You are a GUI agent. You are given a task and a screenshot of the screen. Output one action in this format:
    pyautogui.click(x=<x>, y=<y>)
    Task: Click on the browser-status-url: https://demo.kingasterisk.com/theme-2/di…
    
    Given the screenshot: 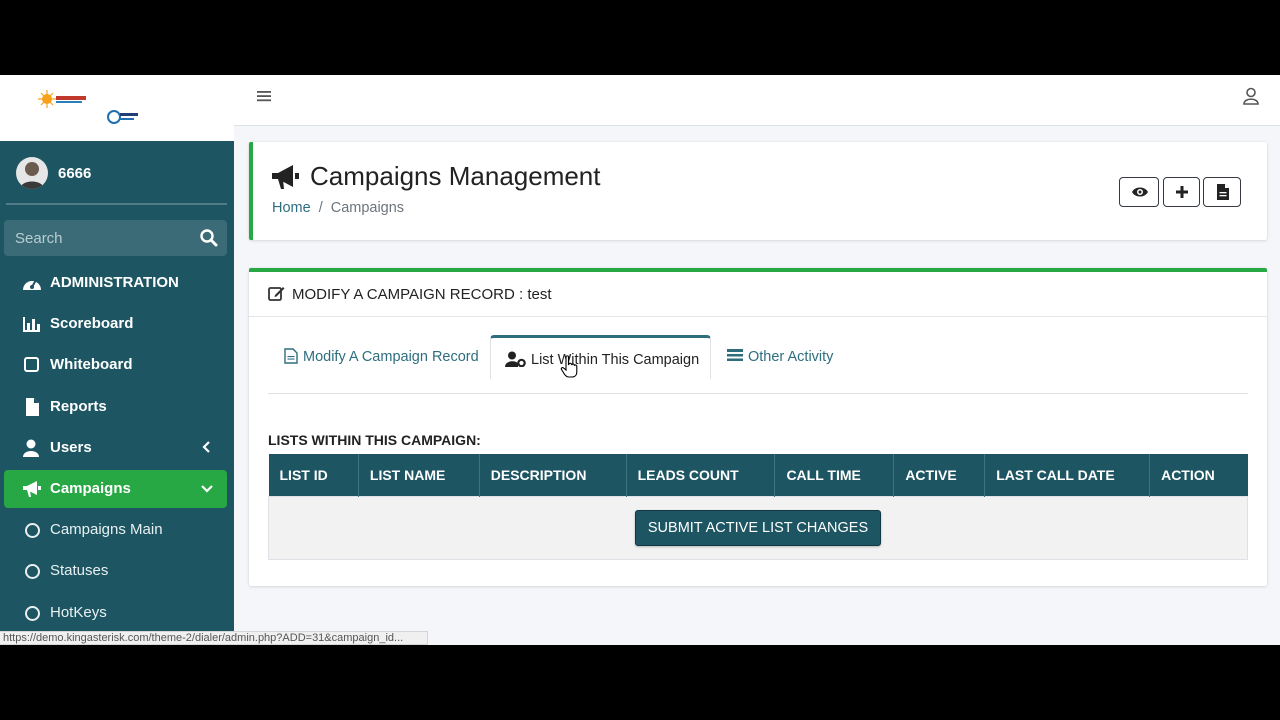 What is the action you would take?
    pyautogui.click(x=214, y=638)
    